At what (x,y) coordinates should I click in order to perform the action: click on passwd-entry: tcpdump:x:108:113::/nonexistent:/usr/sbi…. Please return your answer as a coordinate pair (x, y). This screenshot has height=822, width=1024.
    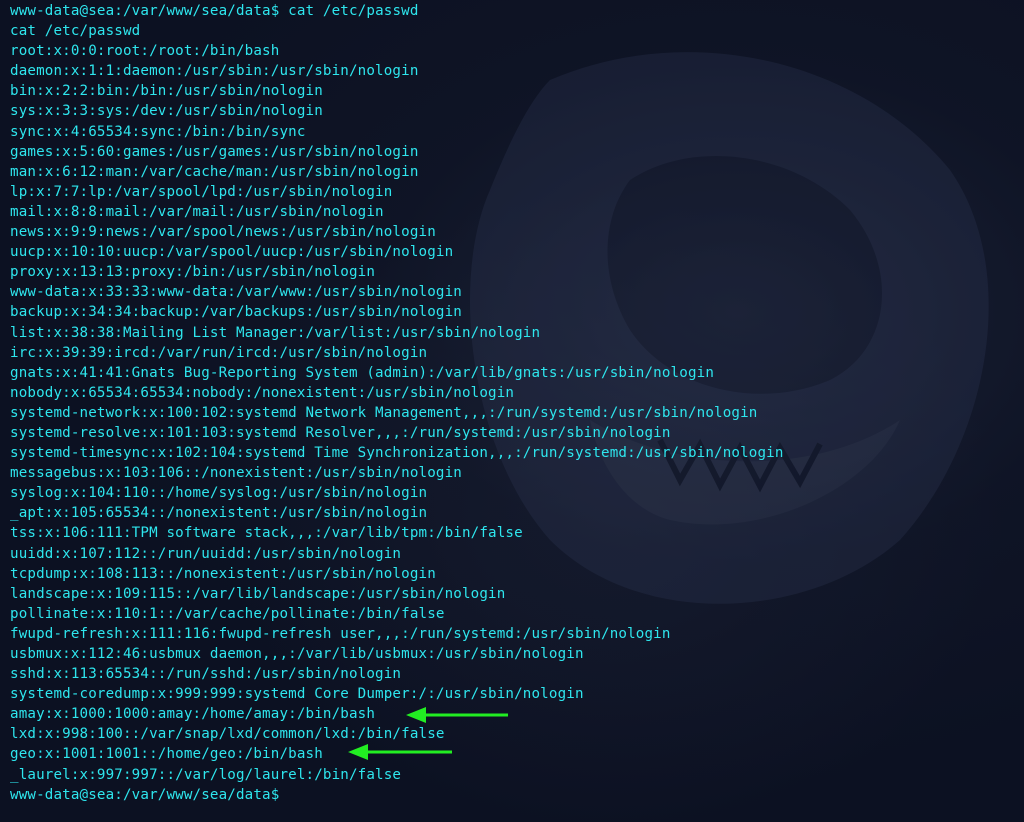
    Looking at the image, I should click on (223, 573).